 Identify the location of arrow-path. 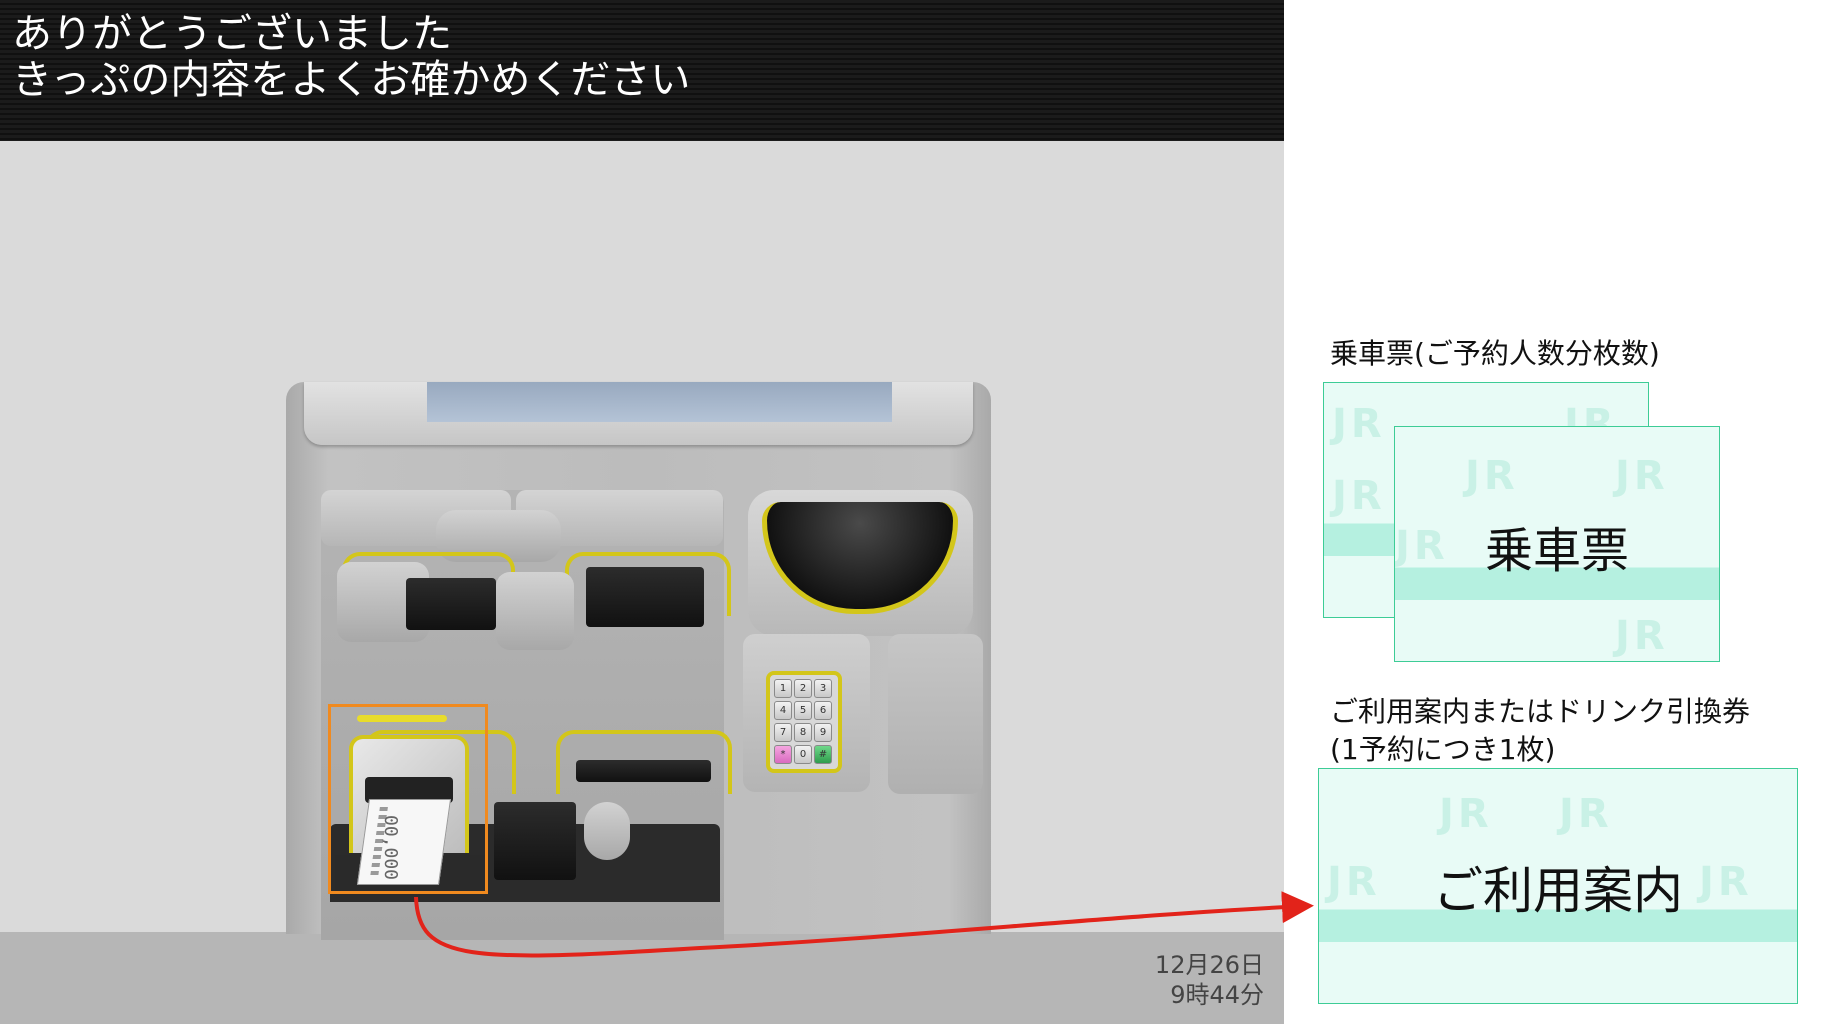
(864, 924).